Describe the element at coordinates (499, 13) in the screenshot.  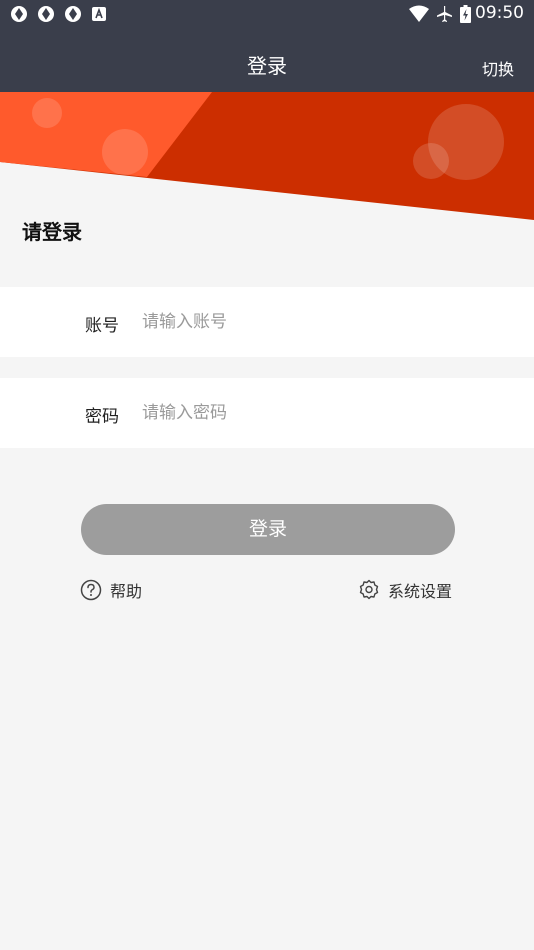
I see `status-time: 09:50` at that location.